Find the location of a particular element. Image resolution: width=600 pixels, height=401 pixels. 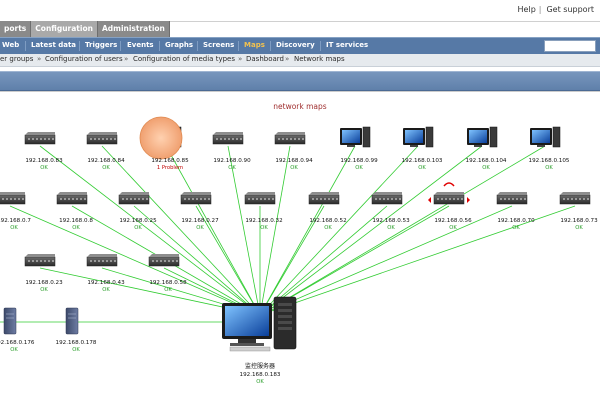

node-ip-label: 192.168.0.70 is located at coordinates (516, 221).